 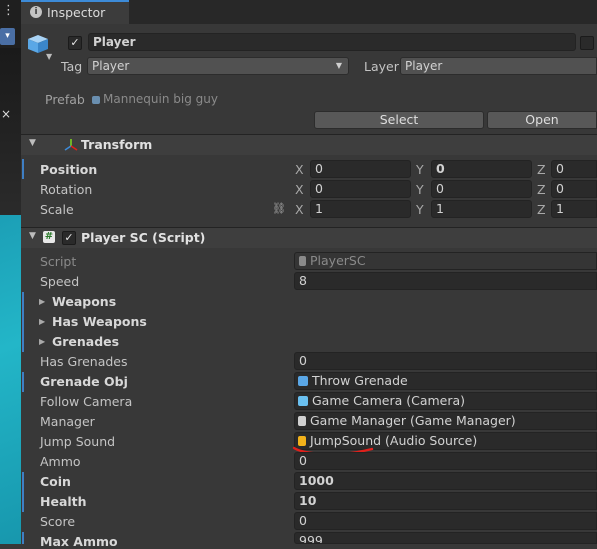 I want to click on prefab-field: Mannequin big guy, so click(x=342, y=99).